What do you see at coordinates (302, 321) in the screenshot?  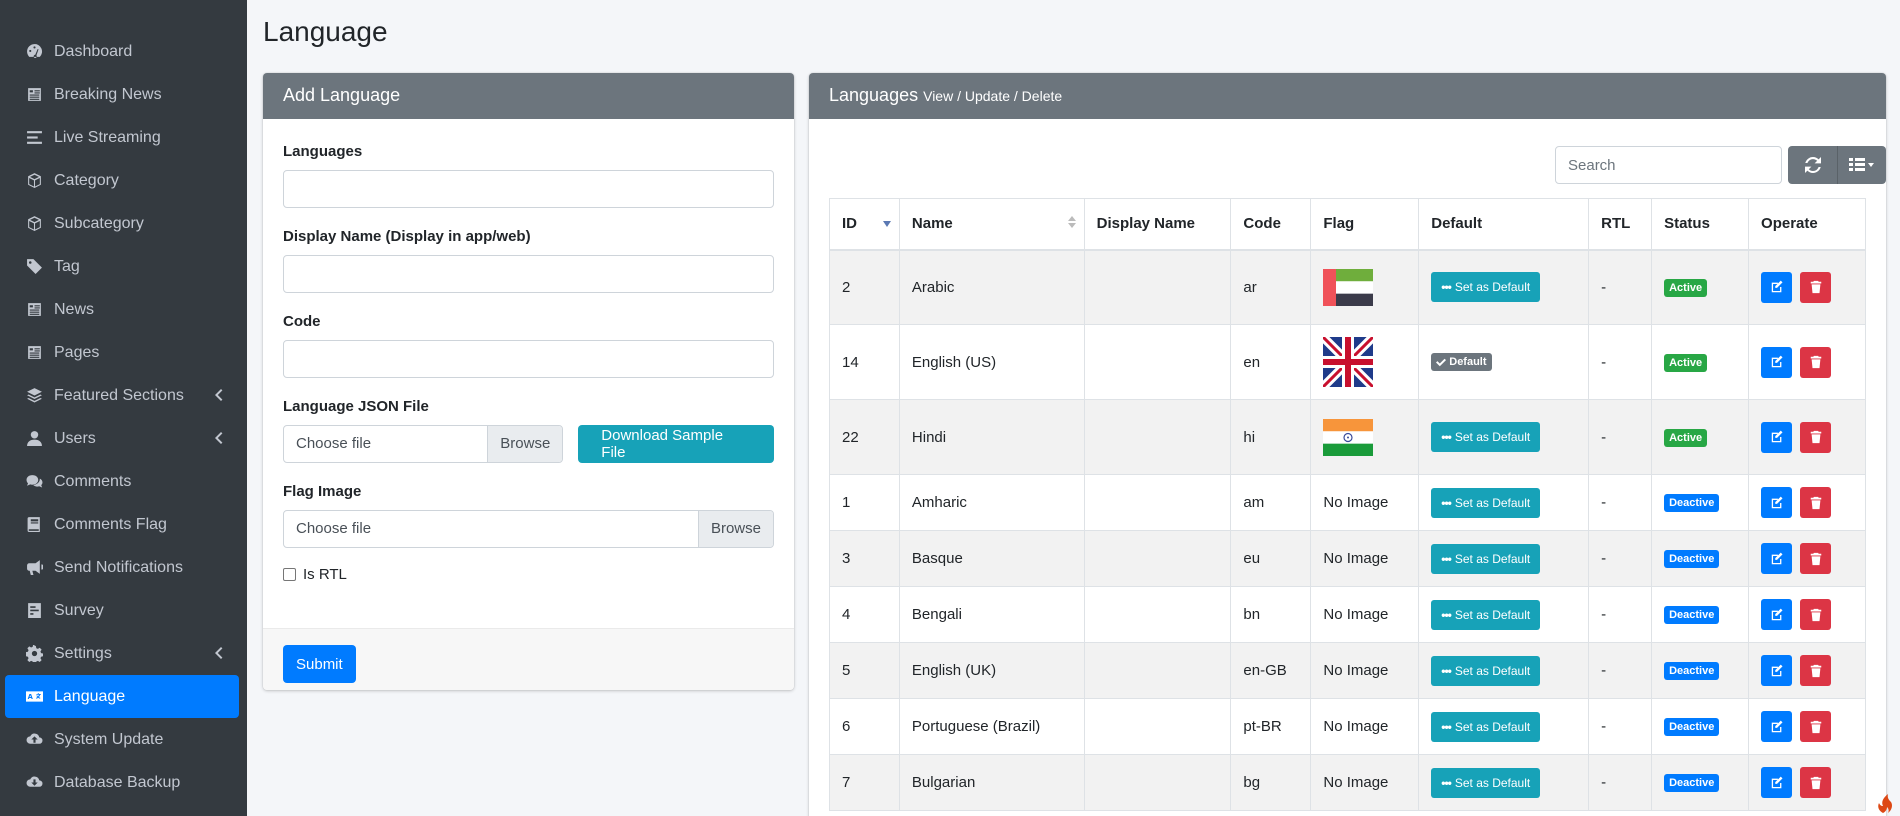 I see `code-label: Code` at bounding box center [302, 321].